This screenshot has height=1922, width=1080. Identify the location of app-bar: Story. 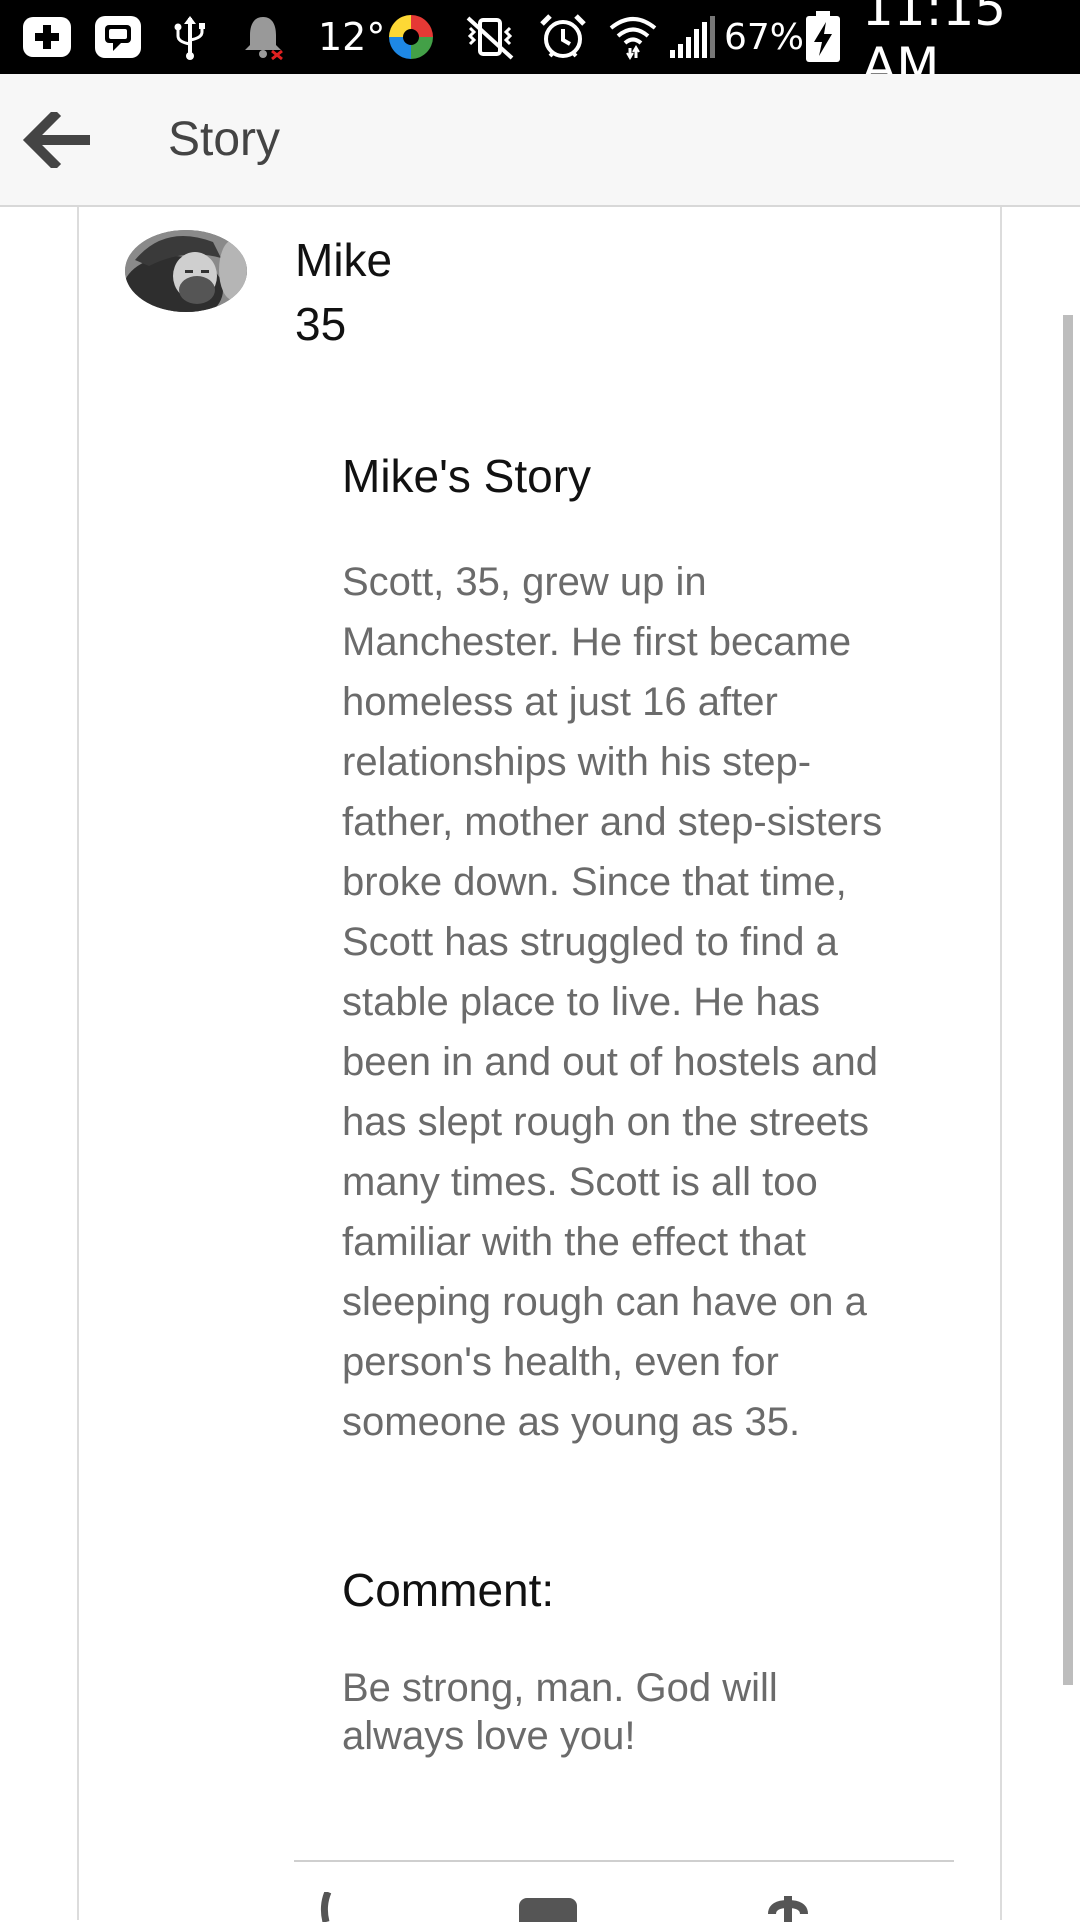
(540, 140).